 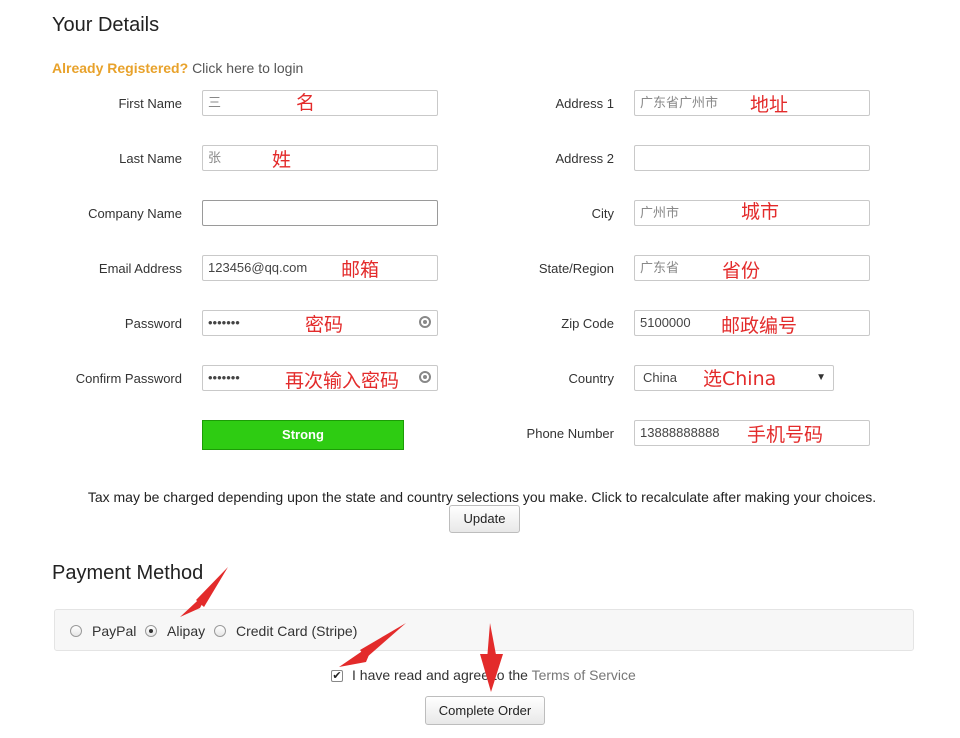 What do you see at coordinates (220, 631) in the screenshot?
I see `radio-credit-card` at bounding box center [220, 631].